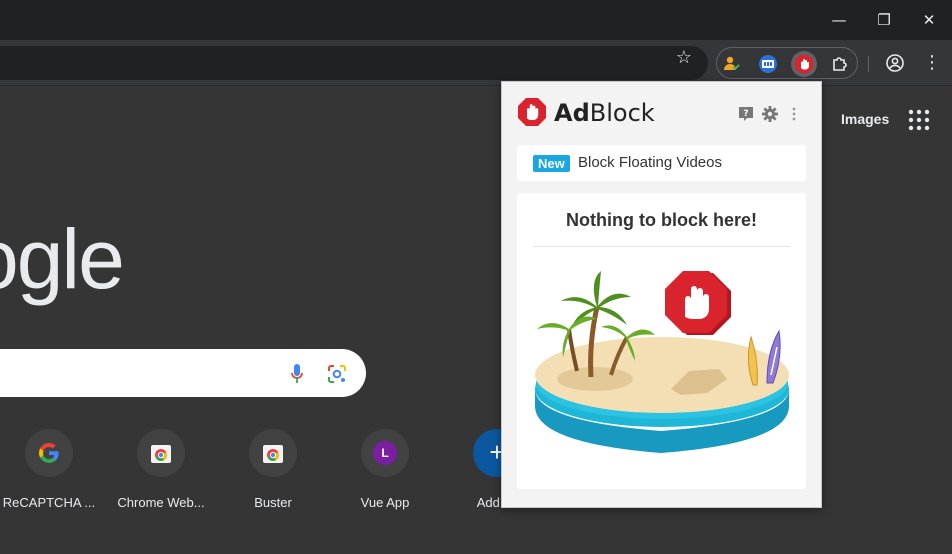 The width and height of the screenshot is (952, 554). What do you see at coordinates (297, 374) in the screenshot?
I see `voice-search-icon` at bounding box center [297, 374].